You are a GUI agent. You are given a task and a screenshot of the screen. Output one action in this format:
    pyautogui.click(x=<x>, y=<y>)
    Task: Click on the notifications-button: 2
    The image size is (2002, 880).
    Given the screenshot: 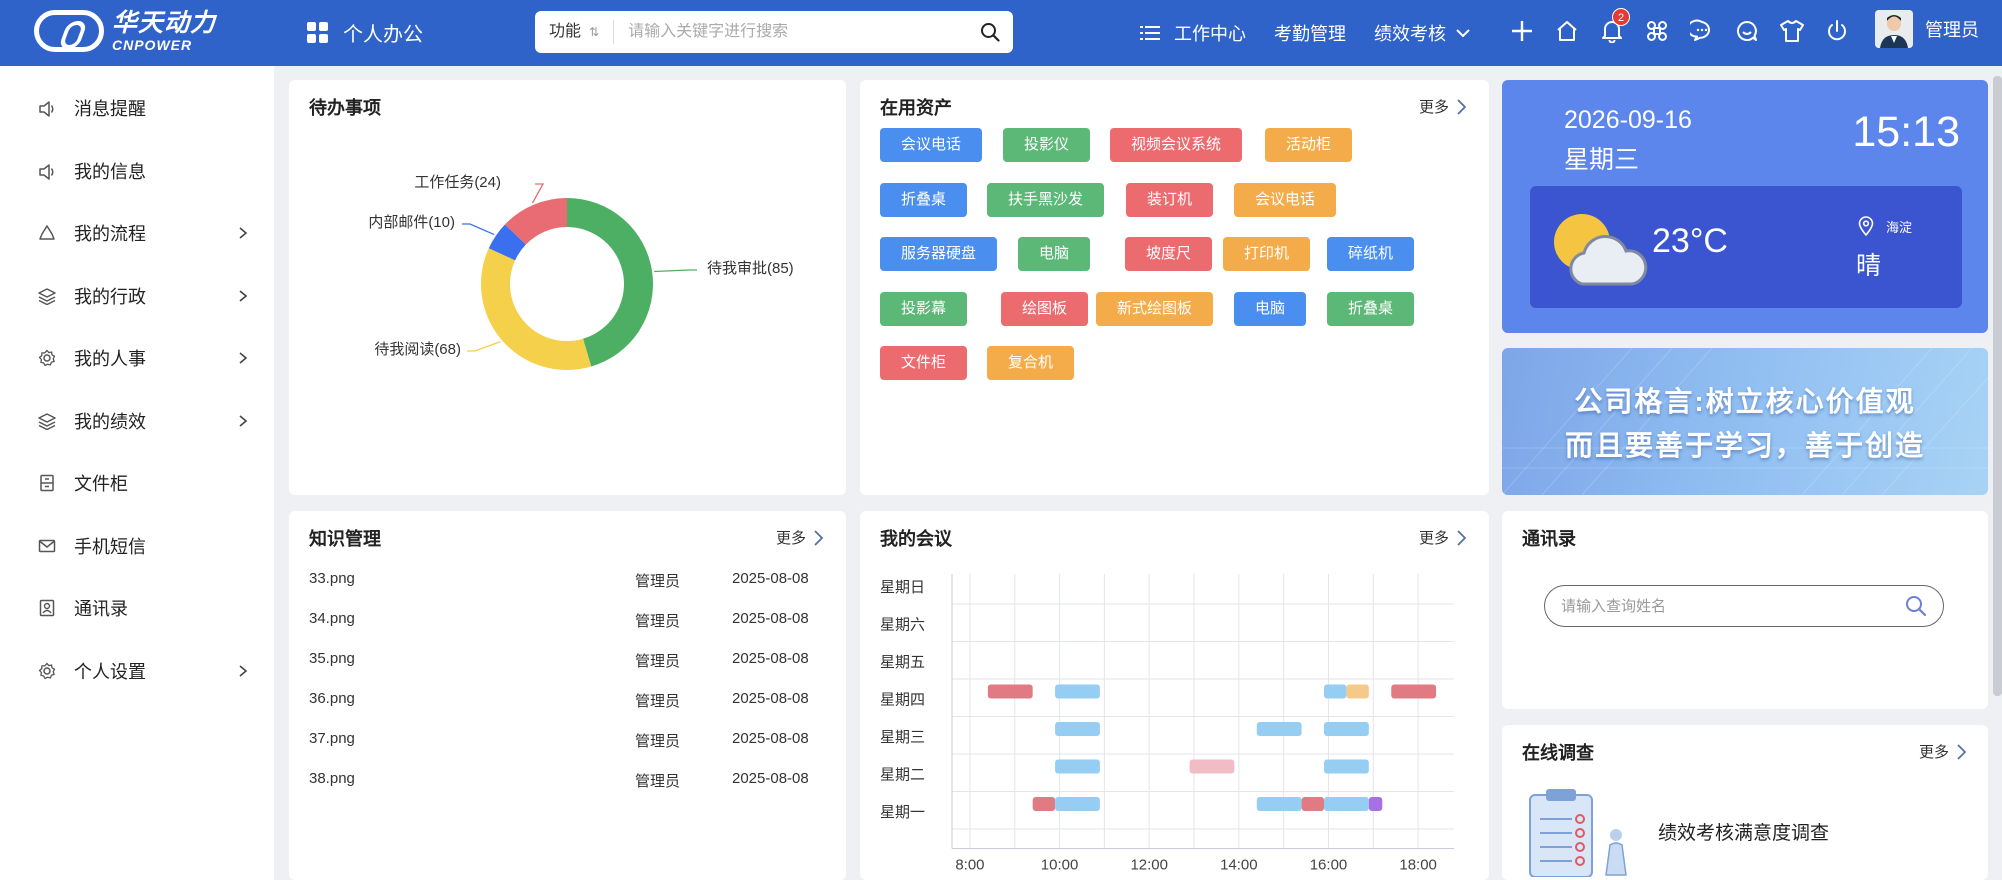 What is the action you would take?
    pyautogui.click(x=1614, y=27)
    